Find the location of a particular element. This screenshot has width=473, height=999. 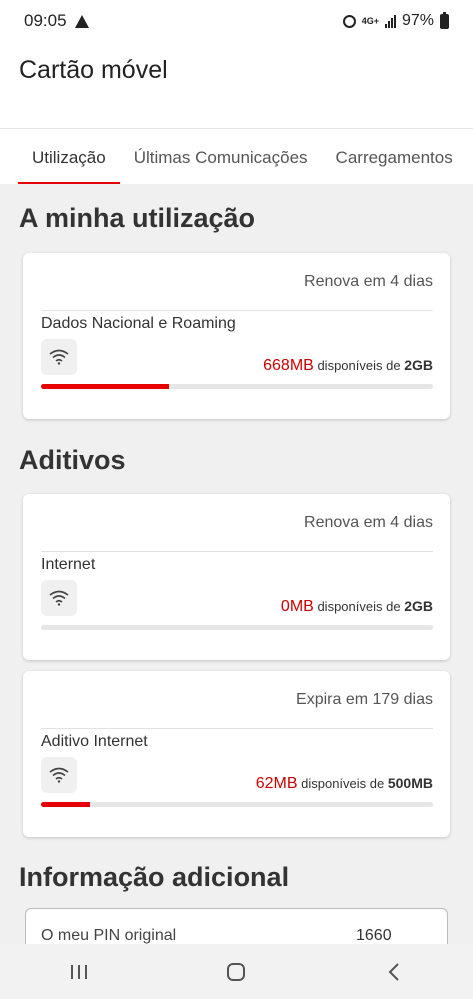

available-amount: 668MB is located at coordinates (288, 365).